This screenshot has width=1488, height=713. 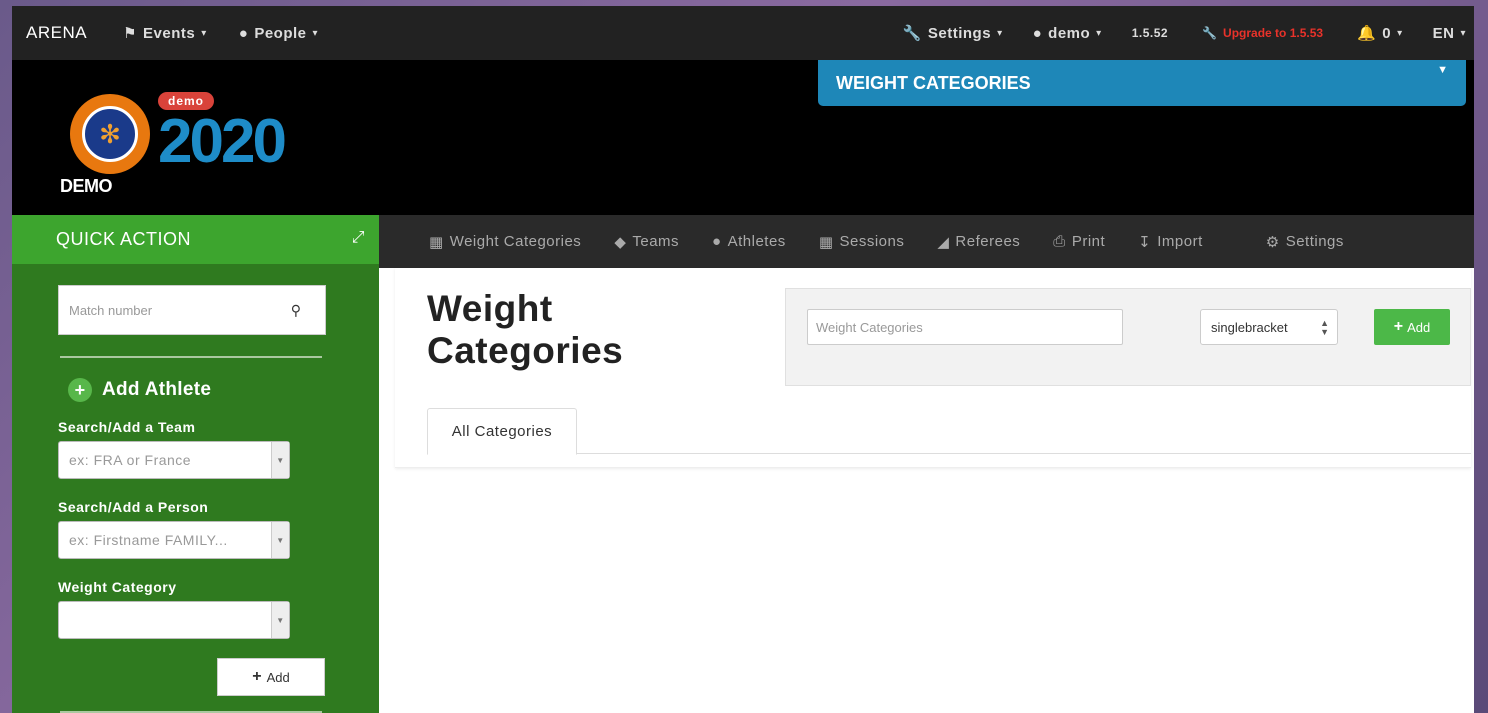 I want to click on tab-all-categories: All Categories, so click(x=502, y=431).